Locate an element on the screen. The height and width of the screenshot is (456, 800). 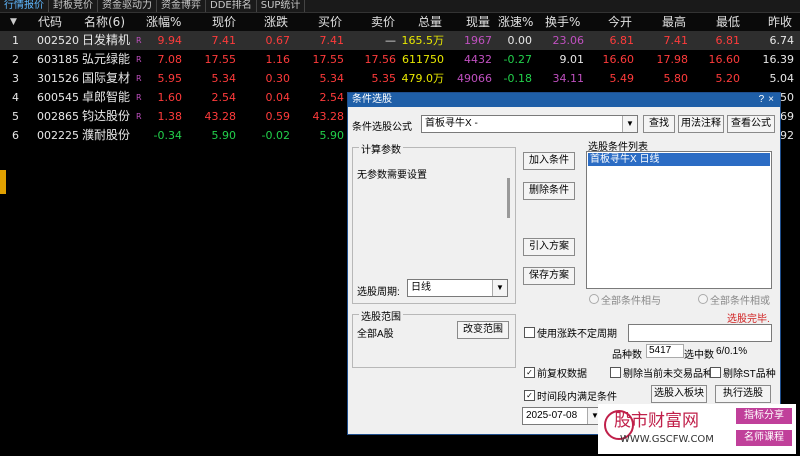
change-range-button: 改变范围 is located at coordinates (483, 330).